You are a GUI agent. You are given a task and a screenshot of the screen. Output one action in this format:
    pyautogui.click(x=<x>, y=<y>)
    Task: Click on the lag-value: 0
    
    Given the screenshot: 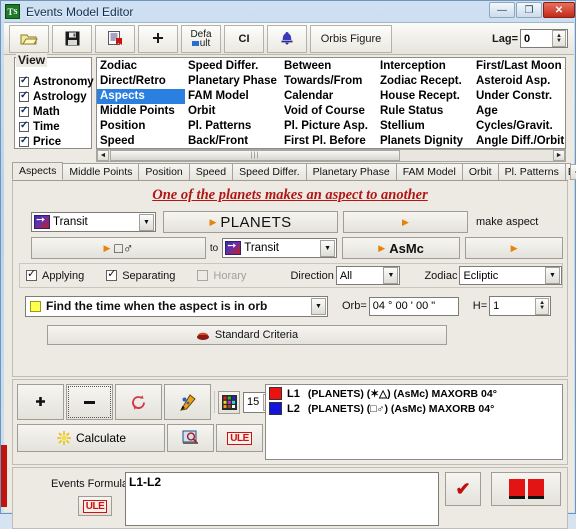 What is the action you would take?
    pyautogui.click(x=536, y=39)
    